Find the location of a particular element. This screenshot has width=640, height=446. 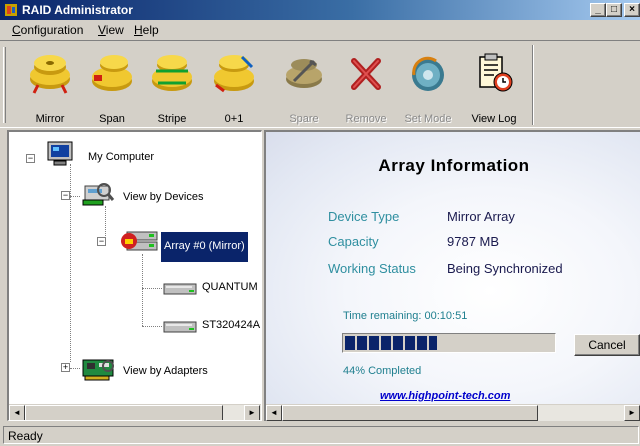

collapse-array-toggle: − is located at coordinates (101, 241).